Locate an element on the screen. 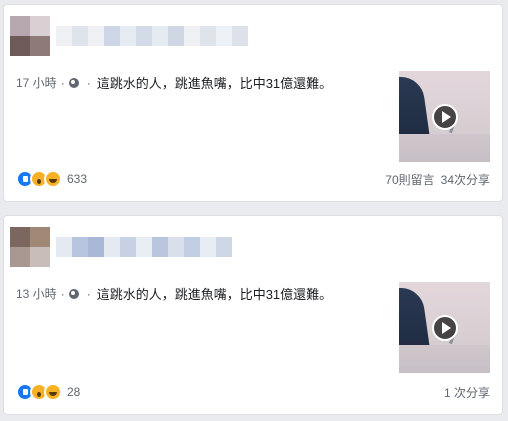 Image resolution: width=508 pixels, height=421 pixels. post-stats: 70則留言 34次分享 is located at coordinates (437, 179).